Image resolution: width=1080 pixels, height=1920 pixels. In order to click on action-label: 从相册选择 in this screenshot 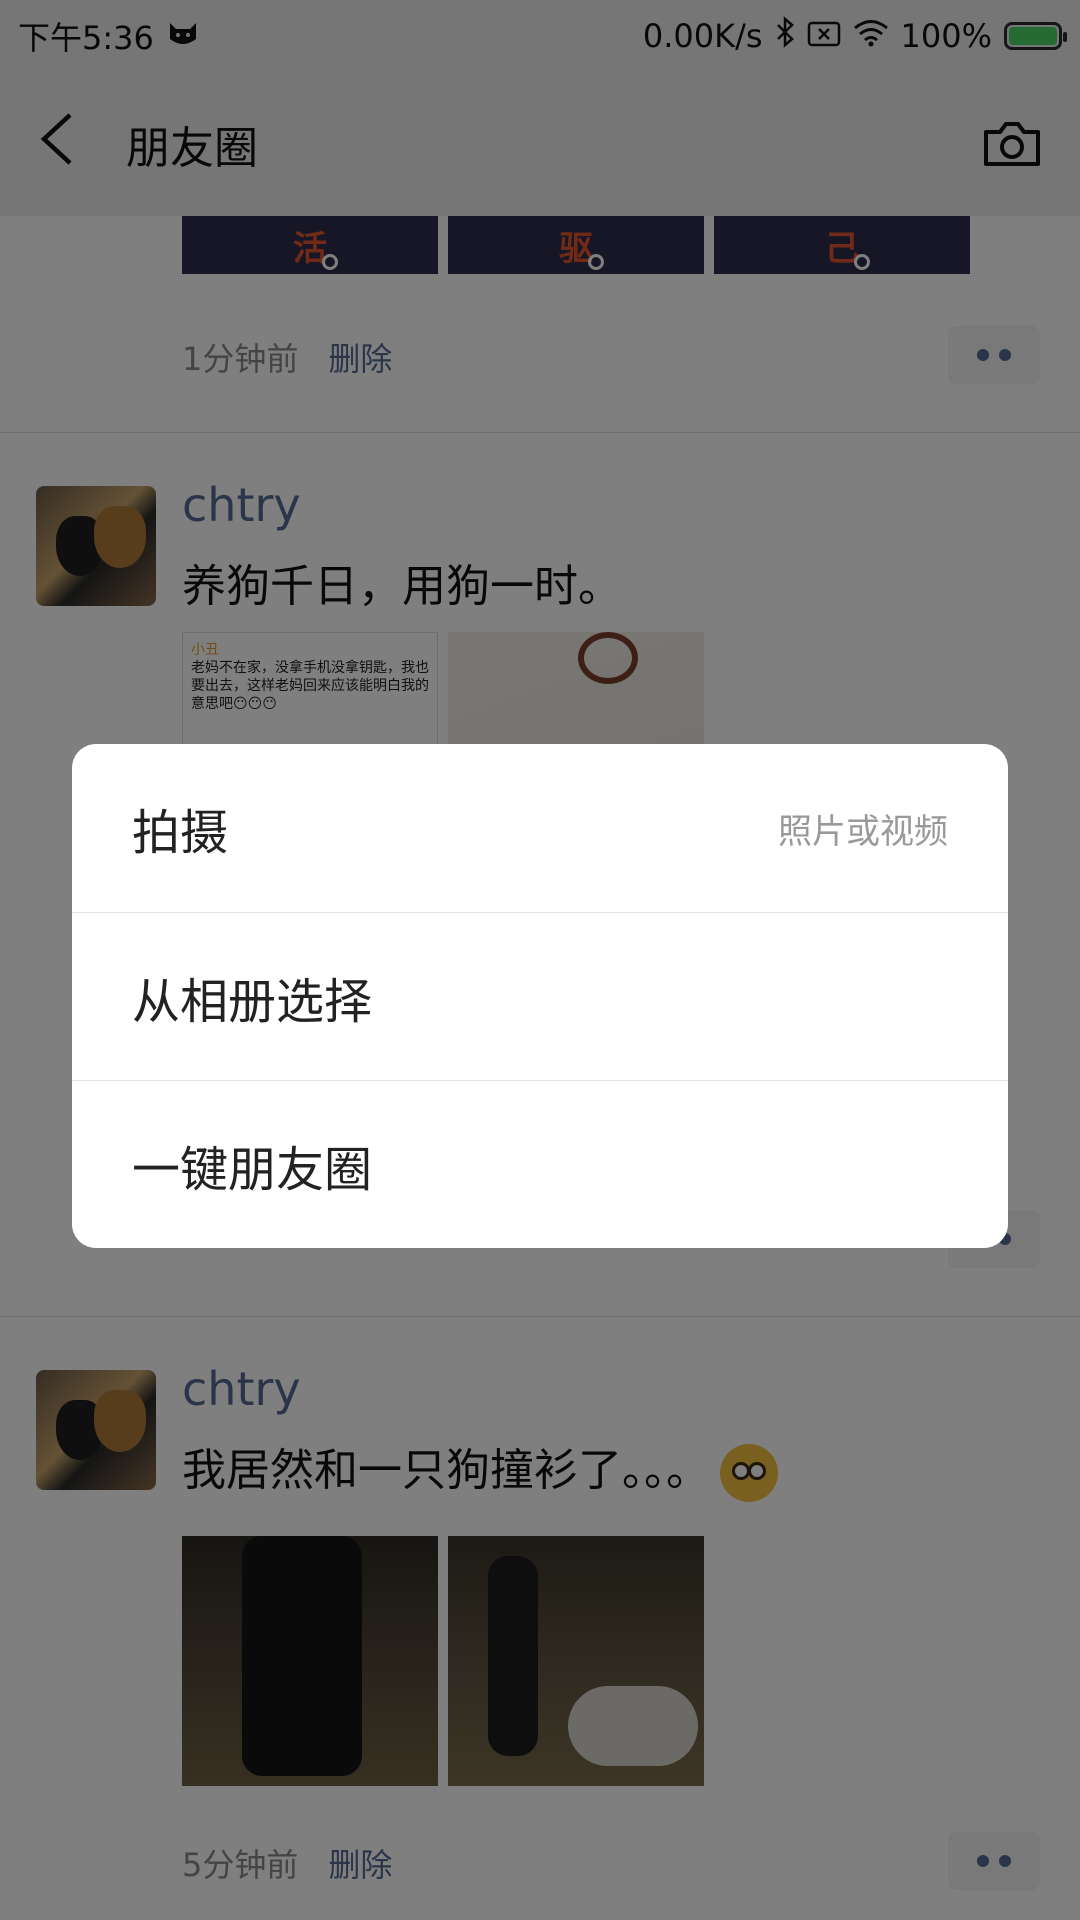, I will do `click(252, 1001)`.